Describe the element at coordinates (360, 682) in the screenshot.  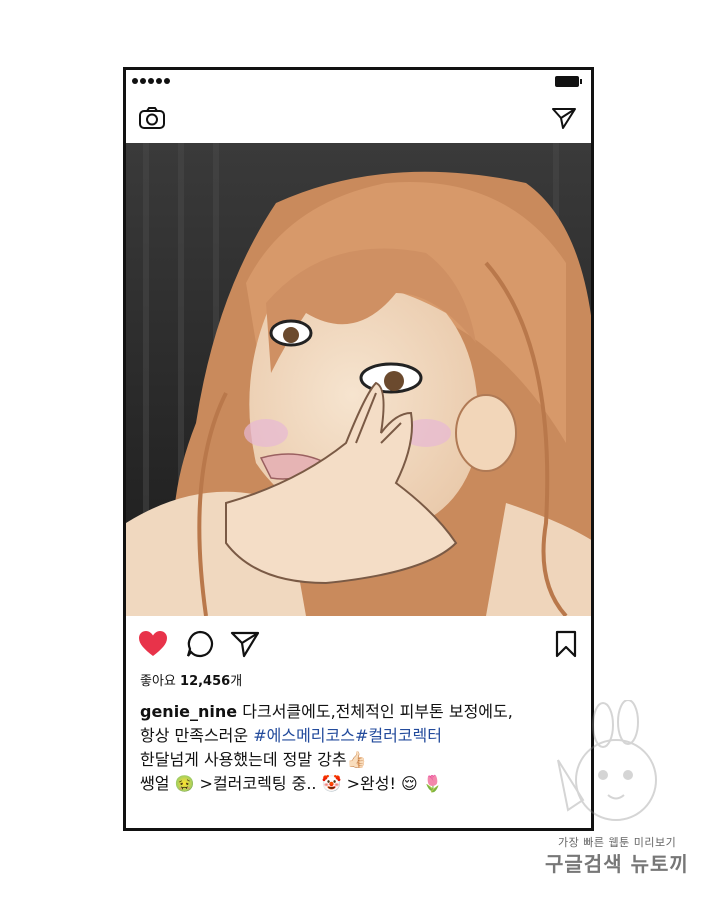
I see `likes-count: 좋아요 12,456개` at that location.